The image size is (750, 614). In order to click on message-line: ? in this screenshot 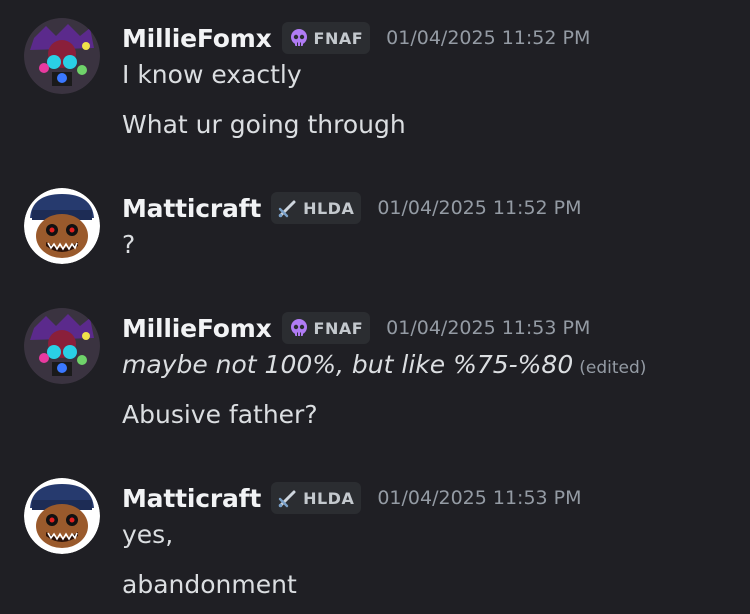, I will do `click(129, 244)`.